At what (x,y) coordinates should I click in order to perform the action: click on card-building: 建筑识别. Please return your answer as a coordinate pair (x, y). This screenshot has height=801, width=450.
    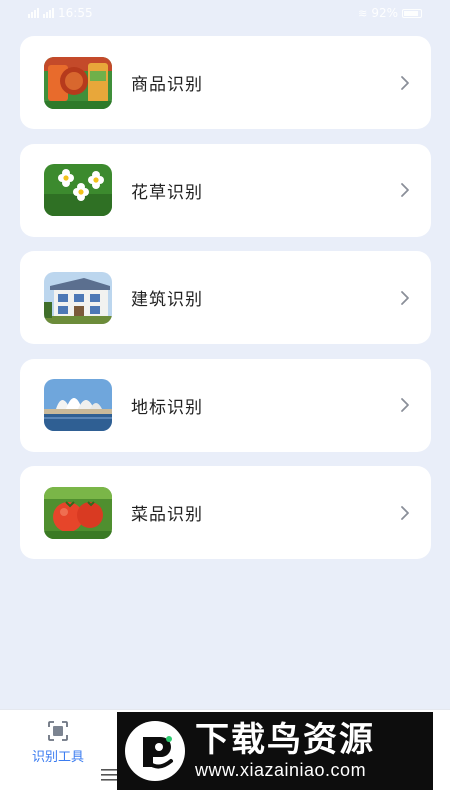
    Looking at the image, I should click on (225, 297).